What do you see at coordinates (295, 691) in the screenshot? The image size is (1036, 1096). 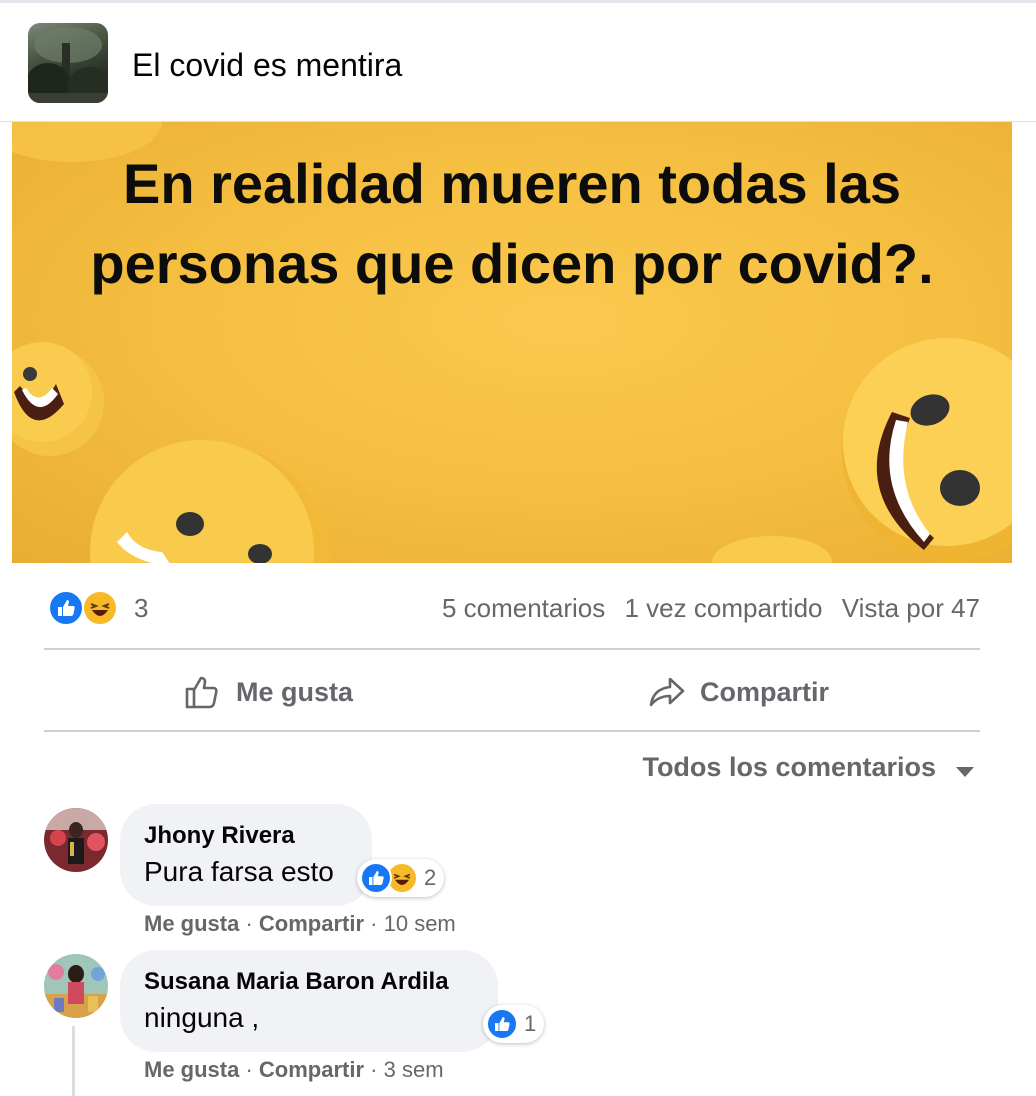 I see `like-label: Me gusta` at bounding box center [295, 691].